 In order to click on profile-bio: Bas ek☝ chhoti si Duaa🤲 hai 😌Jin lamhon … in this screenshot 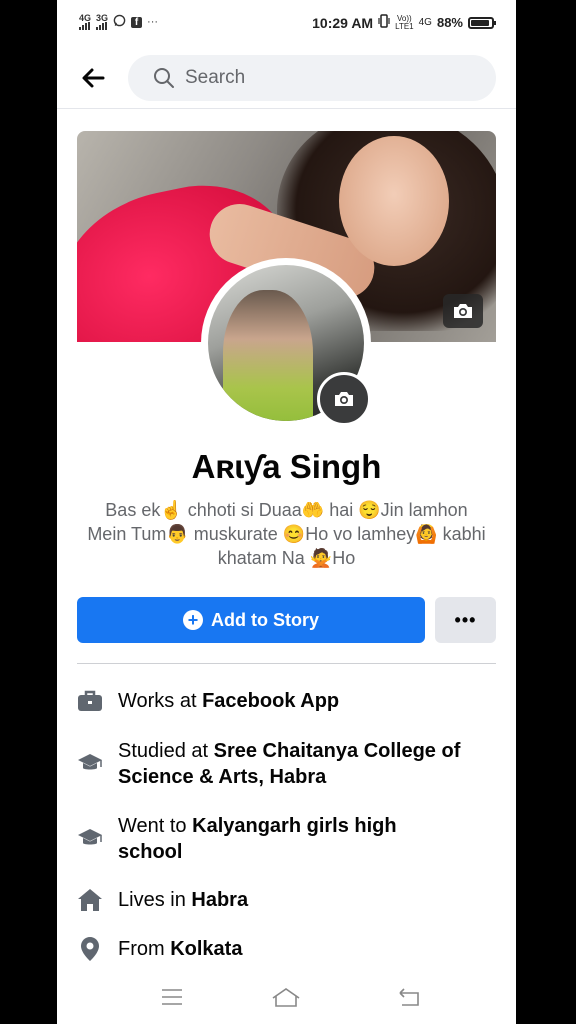, I will do `click(286, 534)`.